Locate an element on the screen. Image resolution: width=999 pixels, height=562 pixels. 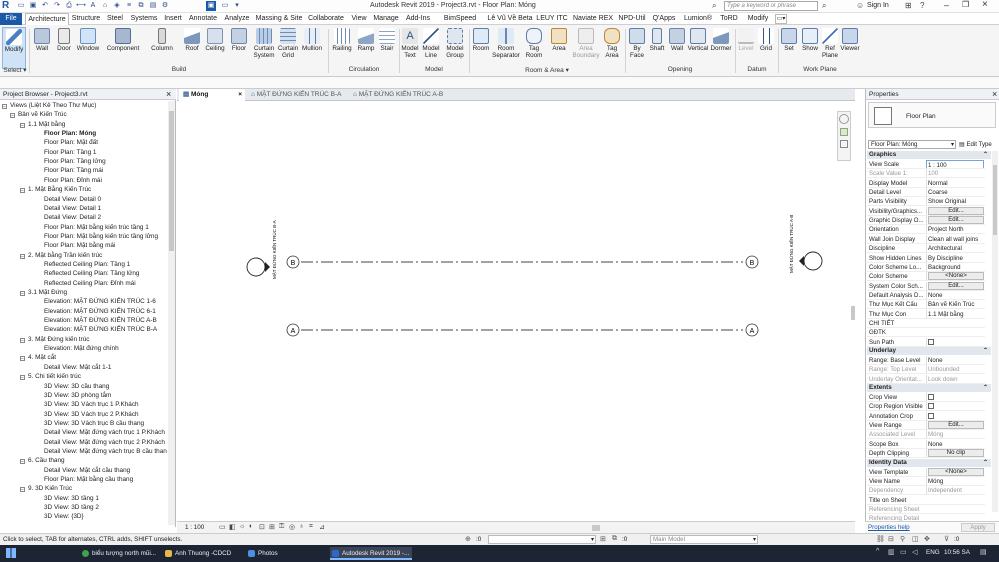
zoom-icon is located at coordinates (844, 144).